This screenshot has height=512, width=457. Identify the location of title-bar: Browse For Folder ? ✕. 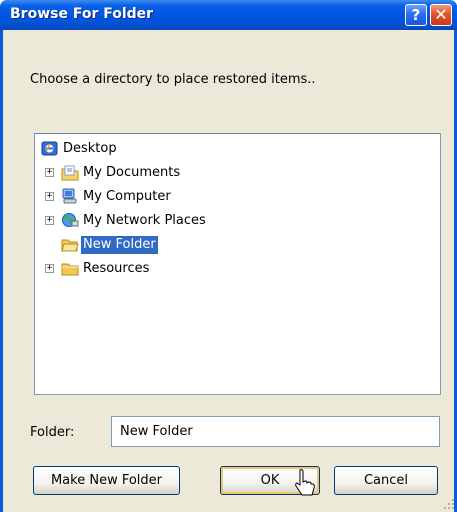
(228, 15).